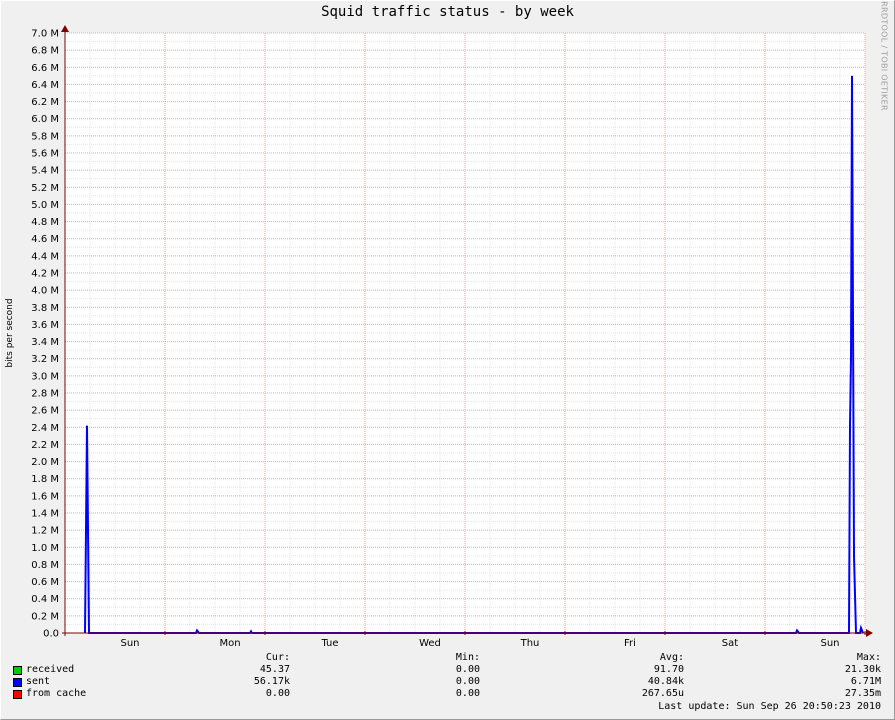 This screenshot has width=895, height=720. Describe the element at coordinates (45, 34) in the screenshot. I see `y-tick-label: 7.0 M` at that location.